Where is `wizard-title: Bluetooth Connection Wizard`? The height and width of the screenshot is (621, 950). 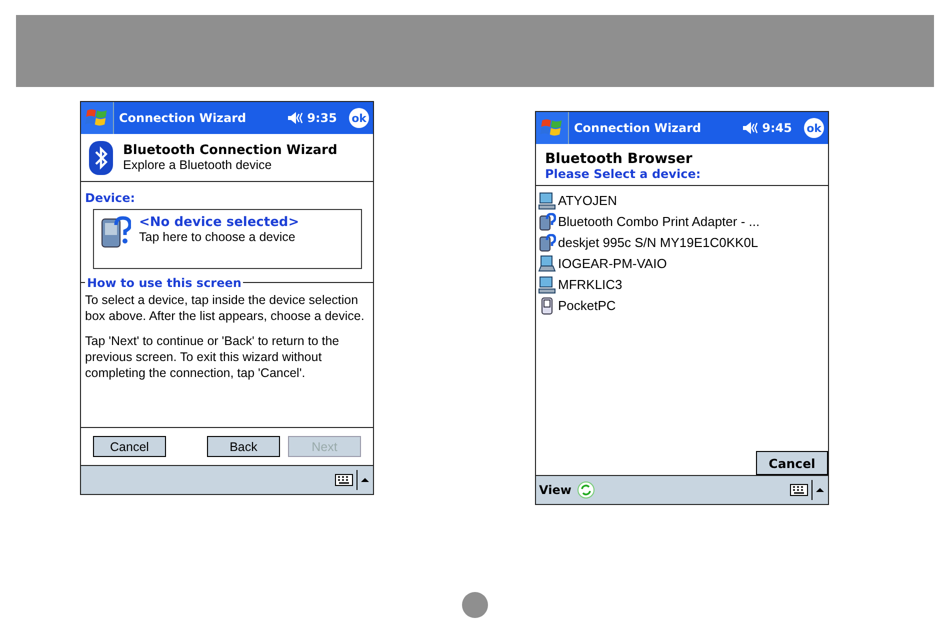
wizard-title: Bluetooth Connection Wizard is located at coordinates (230, 150).